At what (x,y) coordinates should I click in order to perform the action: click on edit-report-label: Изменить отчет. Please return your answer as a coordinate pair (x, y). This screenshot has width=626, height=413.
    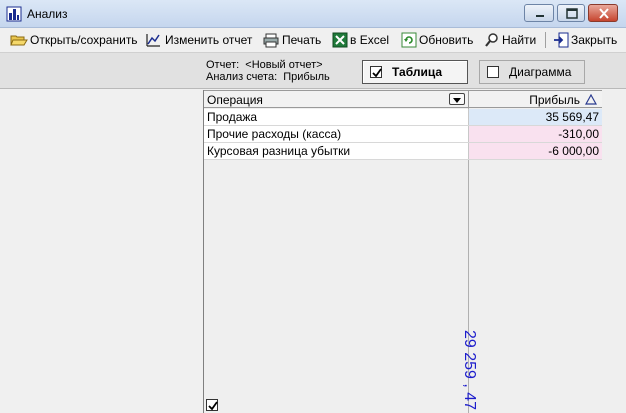
    Looking at the image, I should click on (209, 40).